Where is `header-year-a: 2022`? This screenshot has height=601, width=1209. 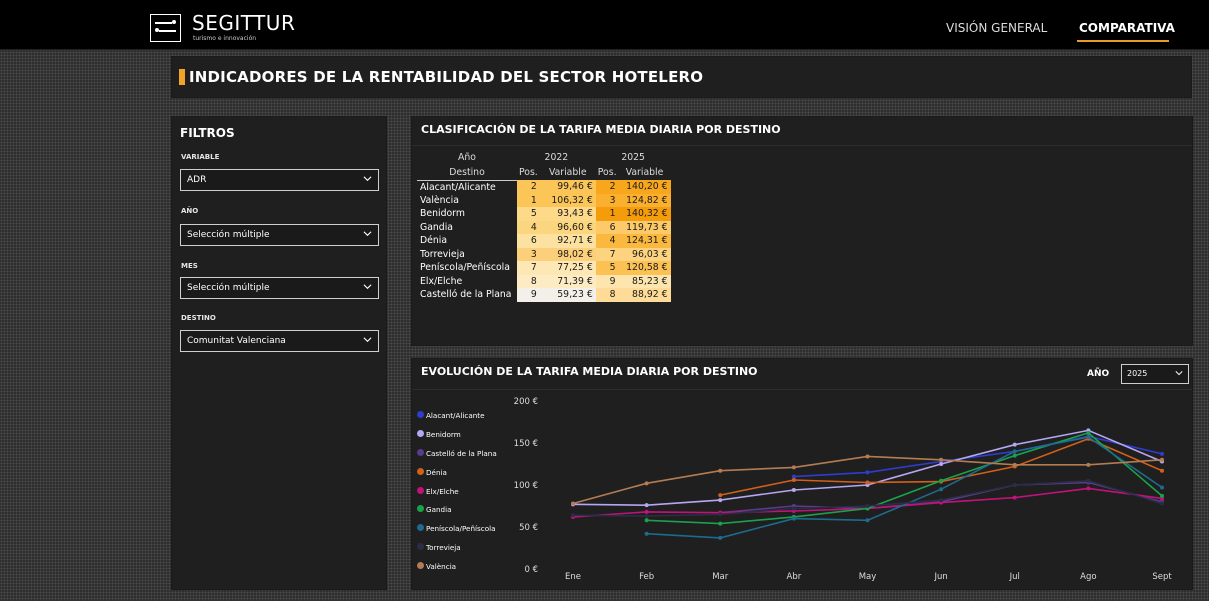 header-year-a: 2022 is located at coordinates (556, 157).